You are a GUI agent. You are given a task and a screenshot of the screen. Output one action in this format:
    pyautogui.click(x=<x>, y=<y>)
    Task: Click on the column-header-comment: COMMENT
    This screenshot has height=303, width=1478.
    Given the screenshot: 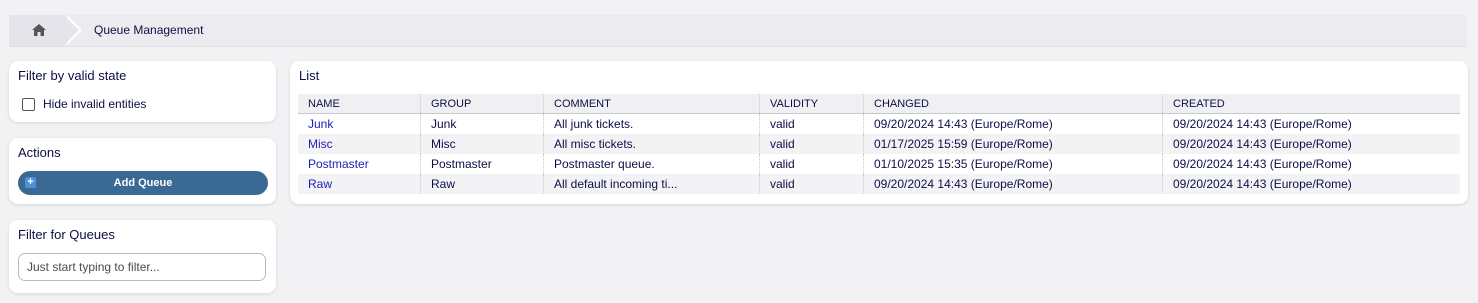 What is the action you would take?
    pyautogui.click(x=651, y=104)
    